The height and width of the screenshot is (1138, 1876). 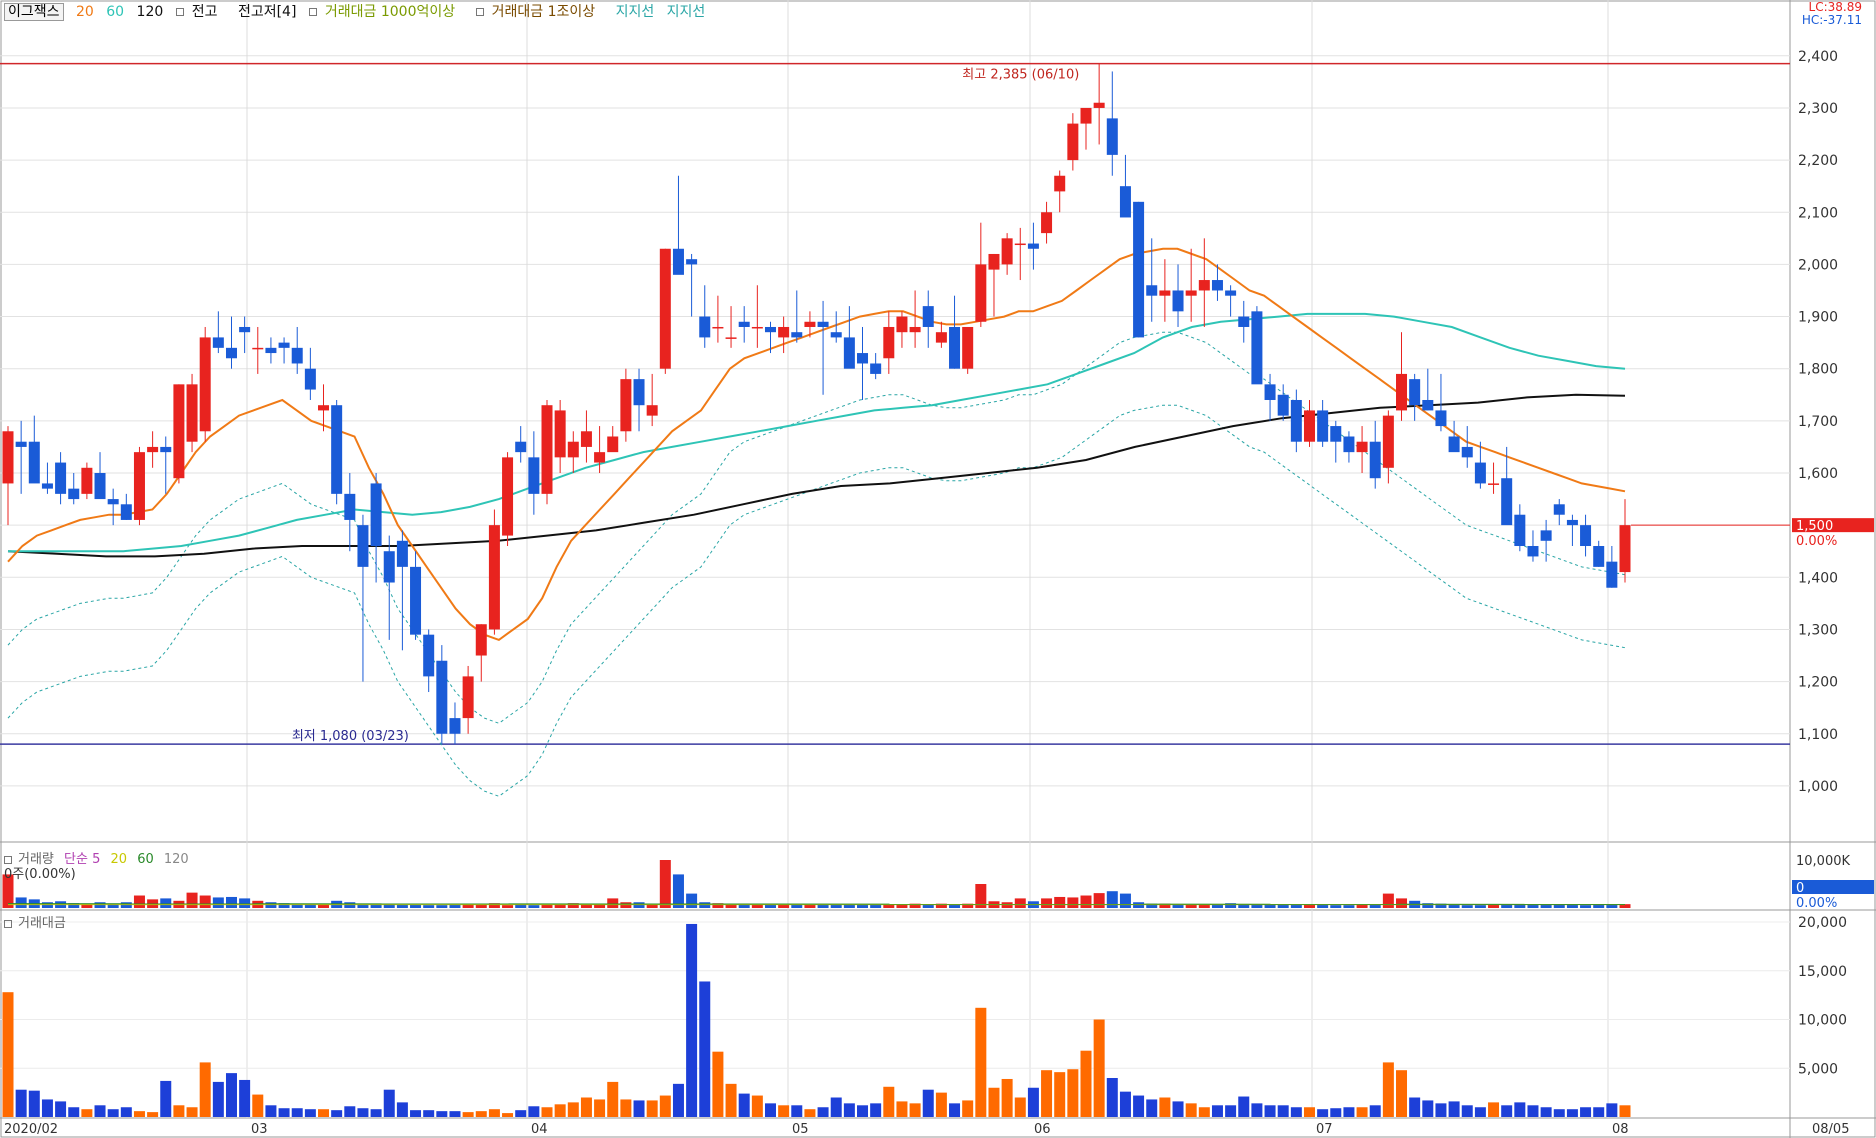 What do you see at coordinates (1818, 213) in the screenshot?
I see `price-tick-label: 2,100` at bounding box center [1818, 213].